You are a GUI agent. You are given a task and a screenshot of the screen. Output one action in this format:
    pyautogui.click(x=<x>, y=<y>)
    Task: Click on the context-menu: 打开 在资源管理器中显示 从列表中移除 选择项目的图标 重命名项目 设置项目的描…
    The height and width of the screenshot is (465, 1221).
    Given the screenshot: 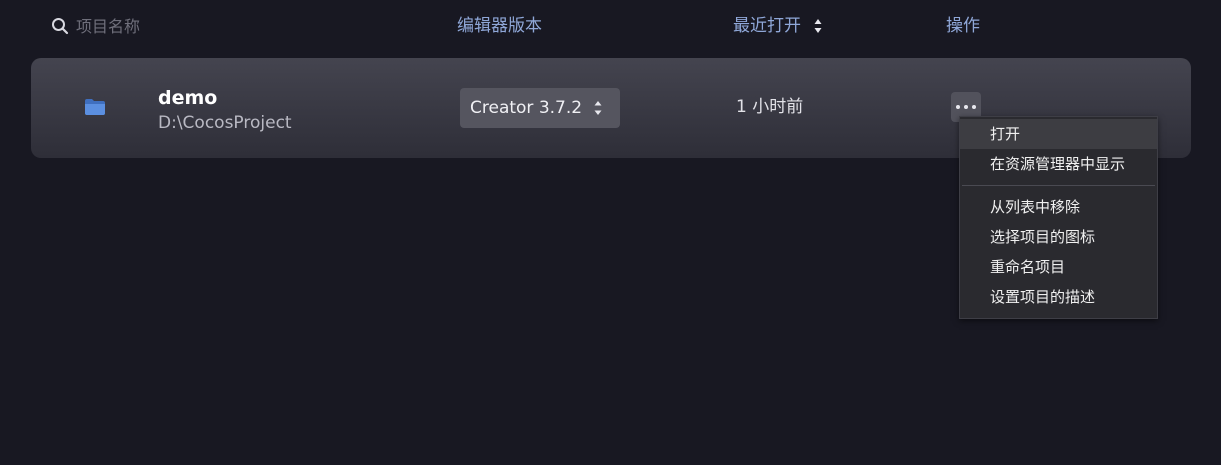 What is the action you would take?
    pyautogui.click(x=1058, y=217)
    